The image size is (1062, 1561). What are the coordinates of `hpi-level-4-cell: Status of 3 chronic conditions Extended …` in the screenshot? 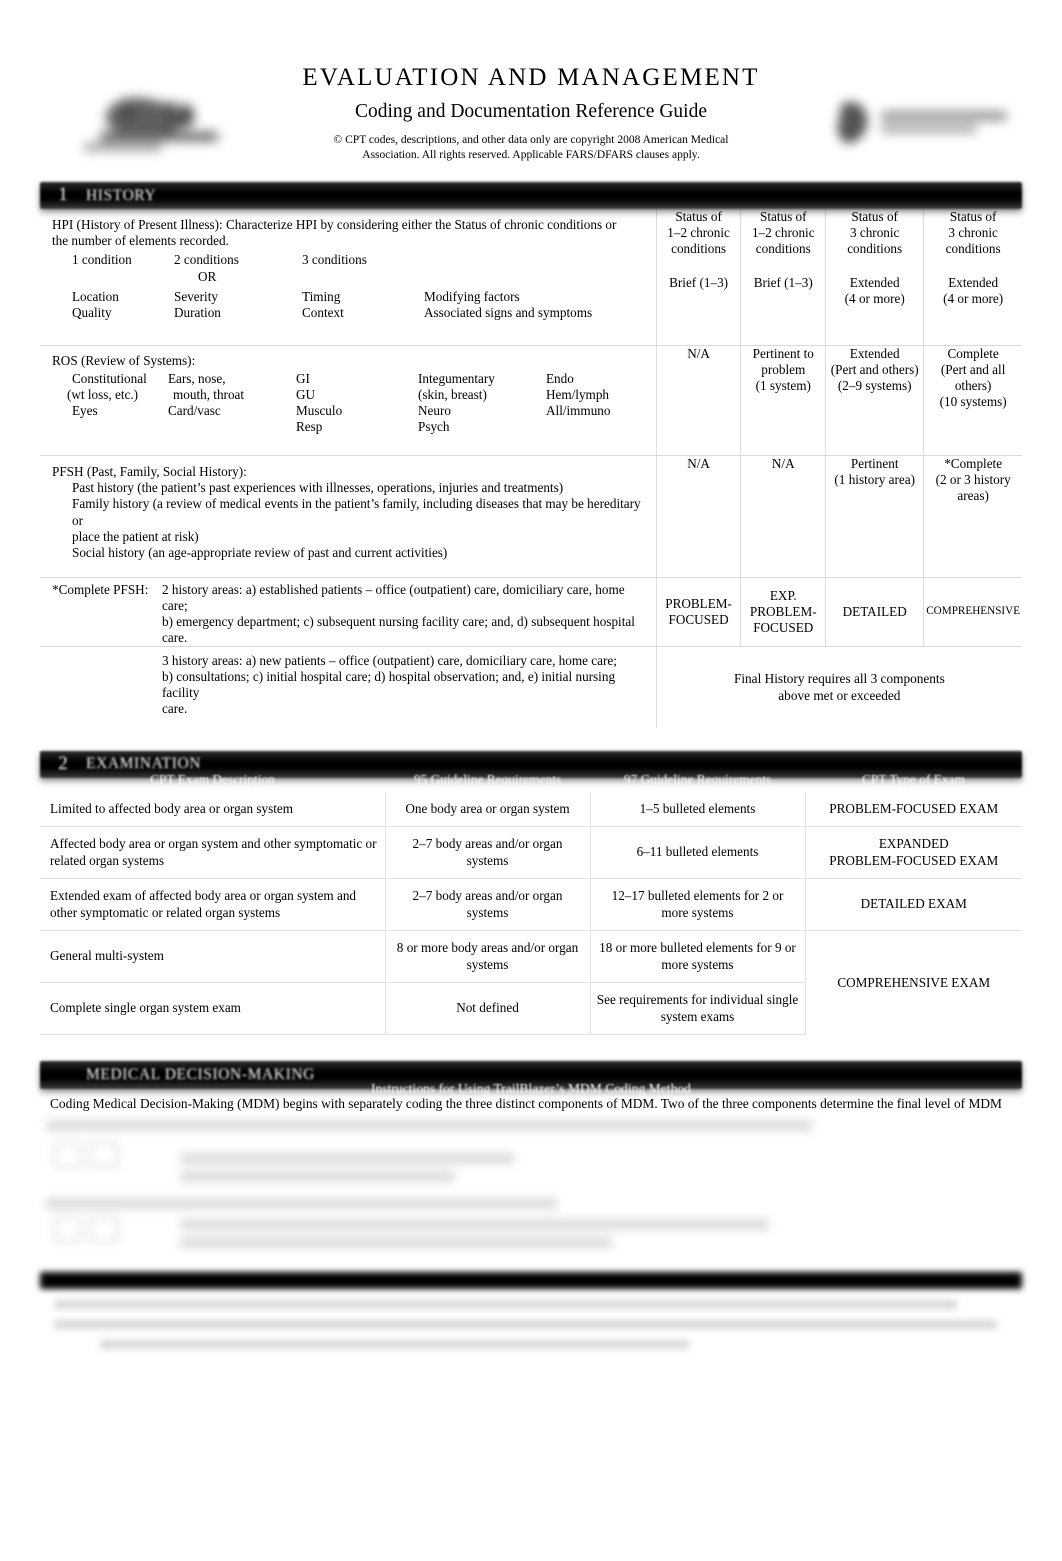 It's located at (972, 277).